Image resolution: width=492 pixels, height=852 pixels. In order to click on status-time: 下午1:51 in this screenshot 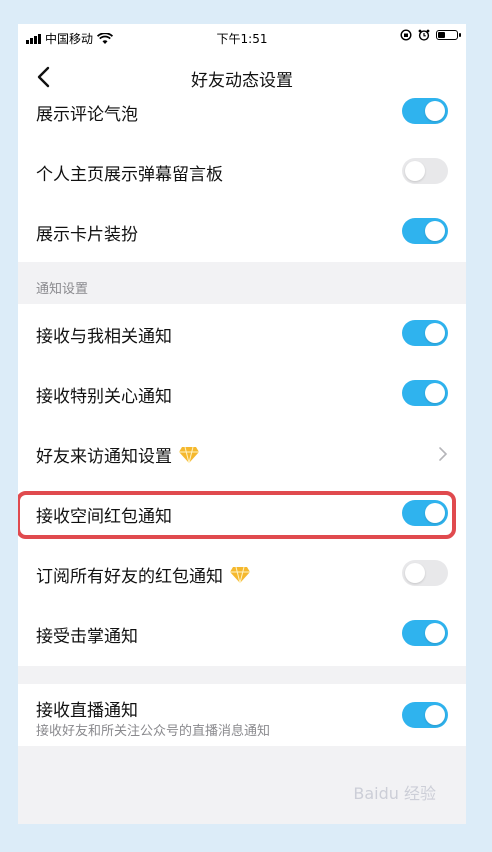, I will do `click(242, 39)`.